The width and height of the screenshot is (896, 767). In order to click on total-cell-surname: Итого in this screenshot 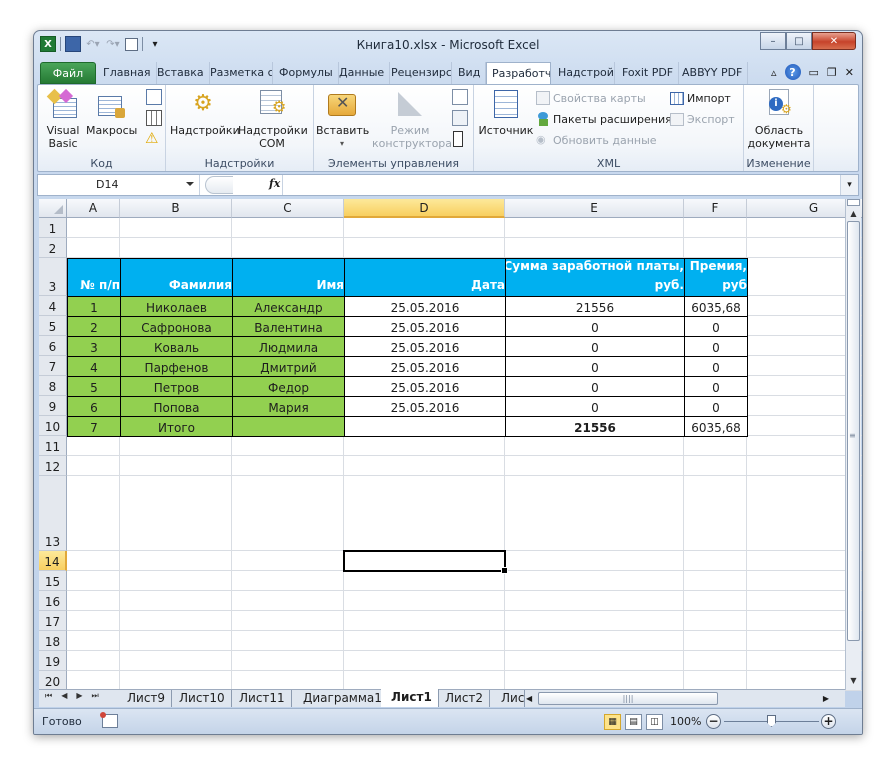, I will do `click(176, 426)`.